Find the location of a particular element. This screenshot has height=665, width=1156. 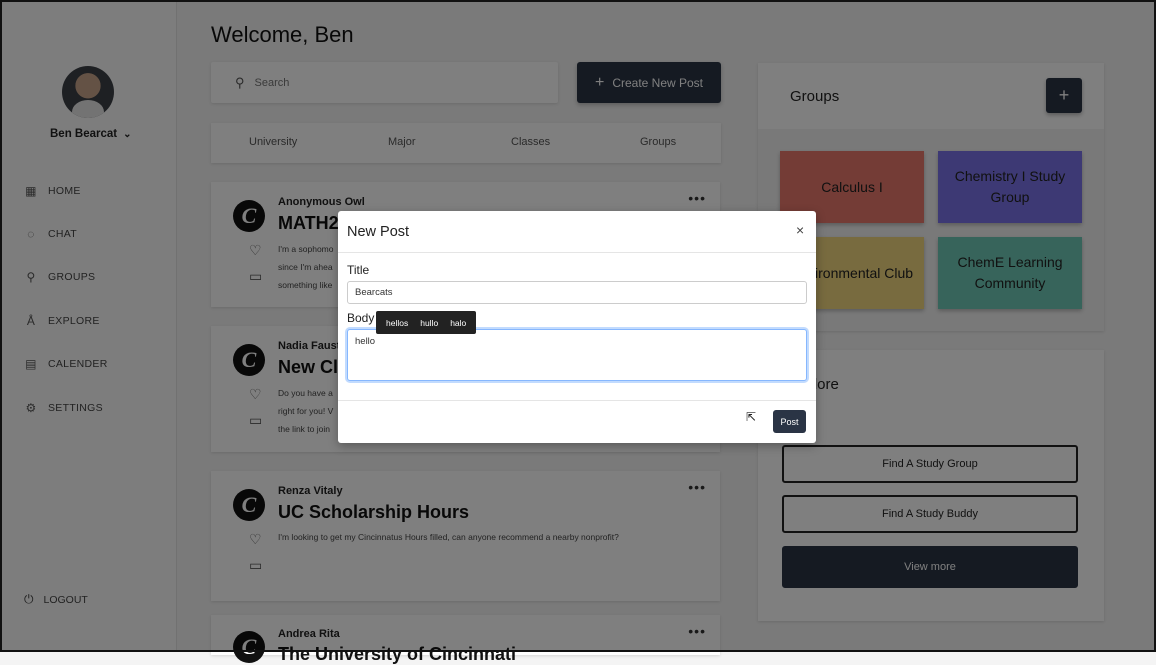

suggestion-item: halo is located at coordinates (458, 323).